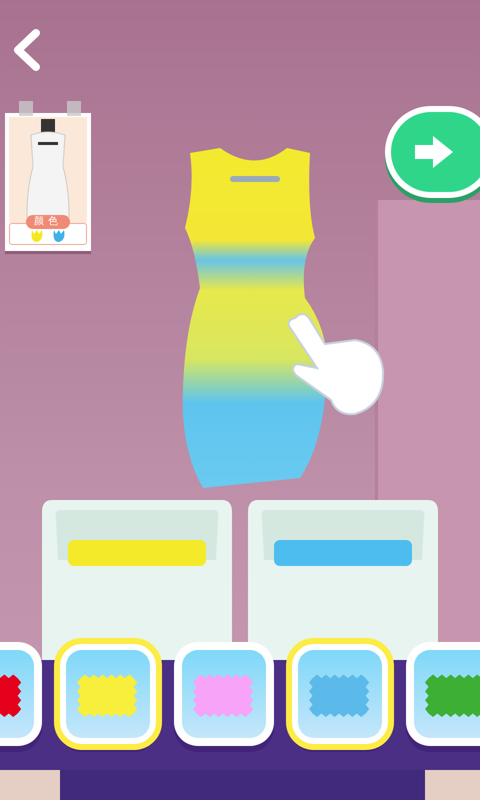 This screenshot has width=480, height=800. Describe the element at coordinates (434, 152) in the screenshot. I see `arrow-right-icon` at that location.